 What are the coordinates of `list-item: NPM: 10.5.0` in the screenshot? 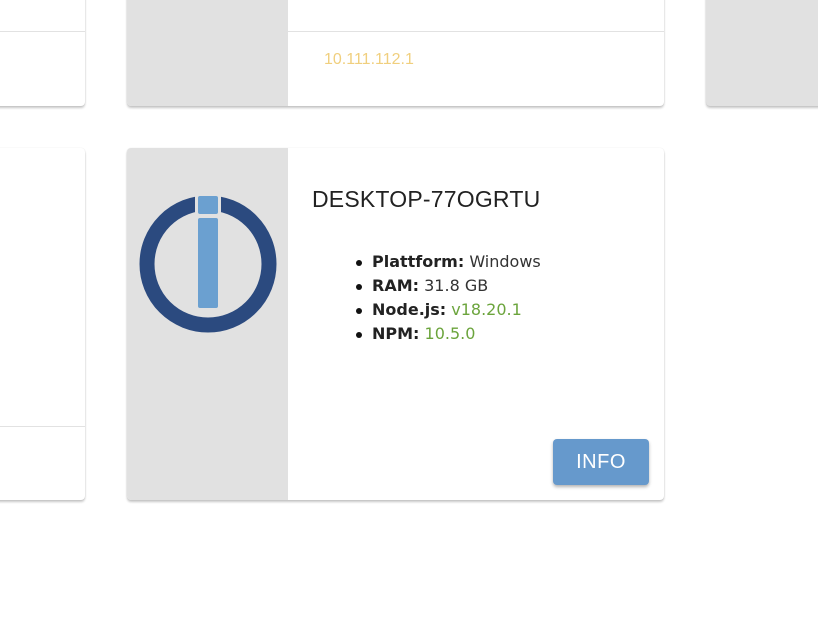 It's located at (448, 334).